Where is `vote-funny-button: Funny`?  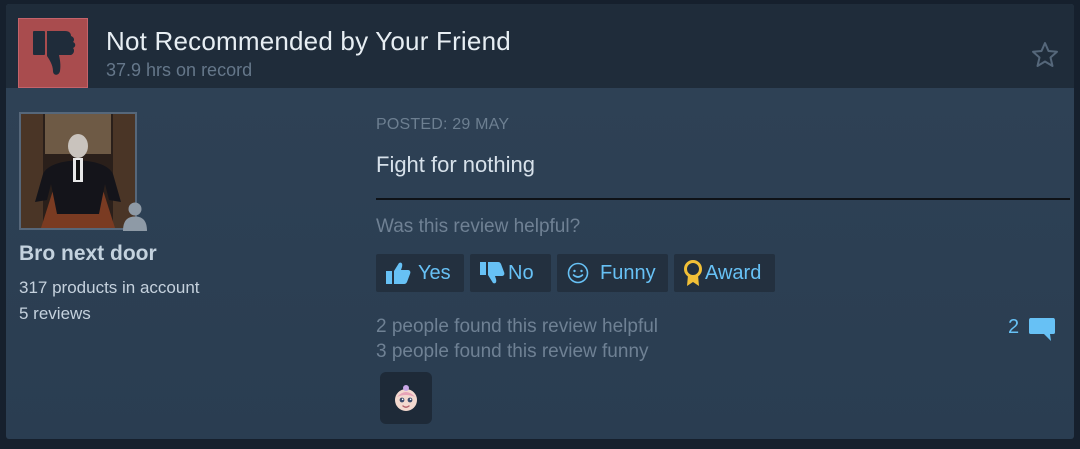 vote-funny-button: Funny is located at coordinates (612, 273).